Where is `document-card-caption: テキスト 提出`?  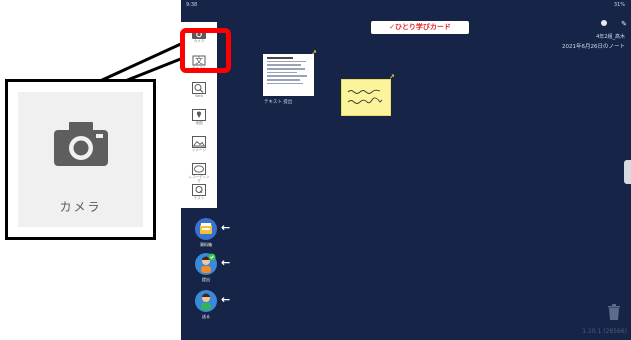 document-card-caption: テキスト 提出 is located at coordinates (278, 102).